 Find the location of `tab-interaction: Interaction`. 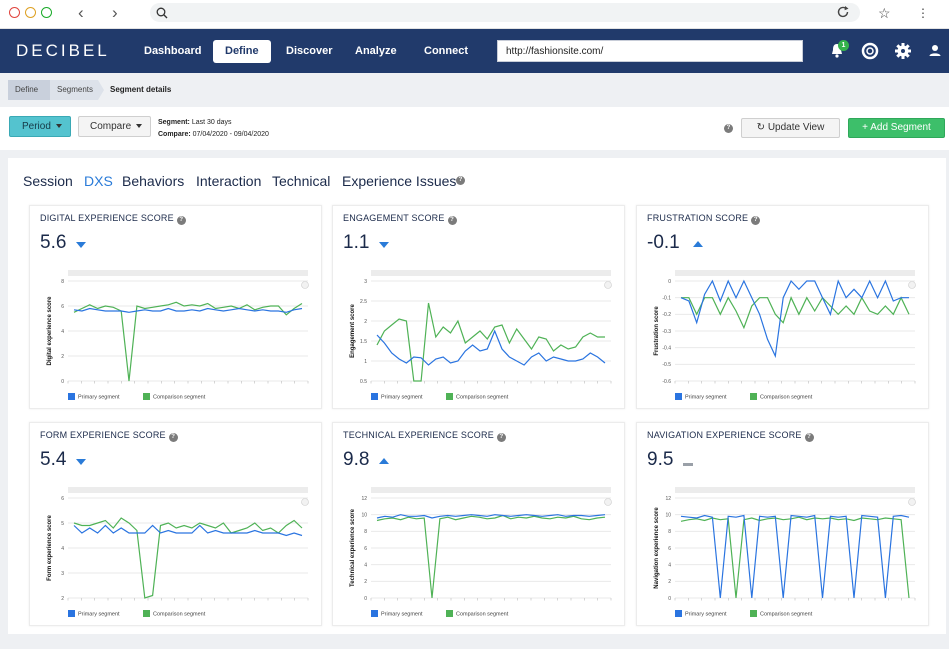

tab-interaction: Interaction is located at coordinates (228, 181).